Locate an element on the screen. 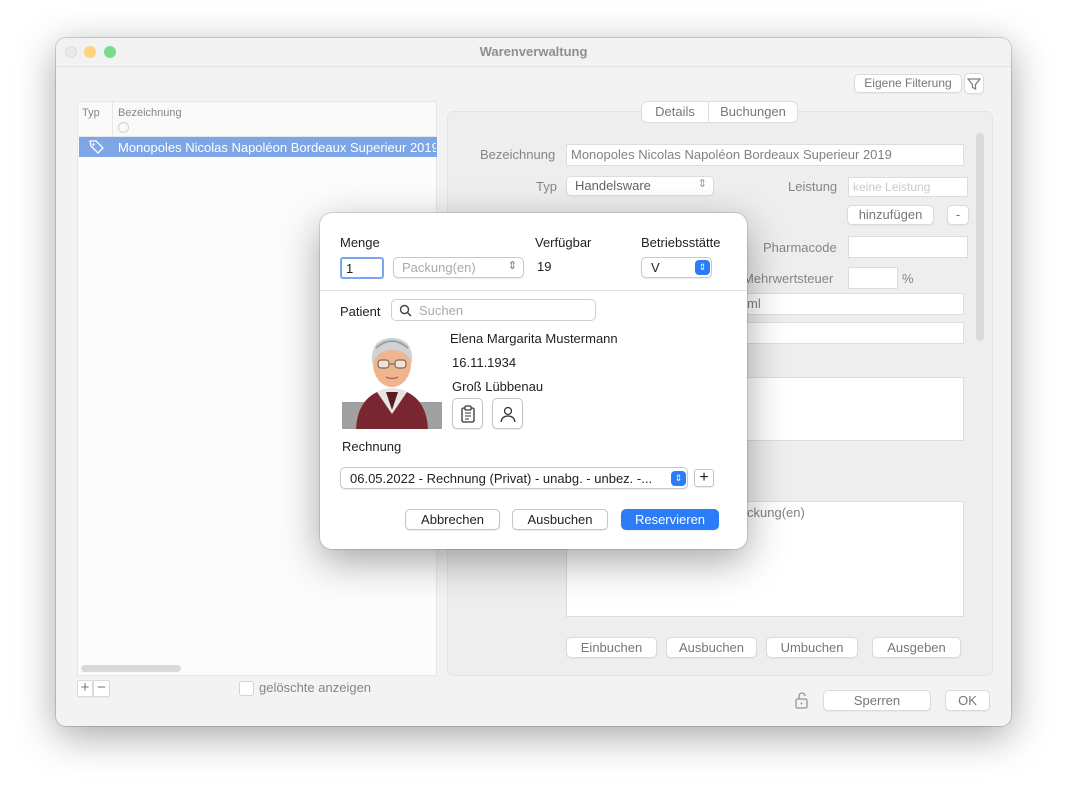 The width and height of the screenshot is (1067, 800). search-placeholder: Suchen is located at coordinates (441, 310).